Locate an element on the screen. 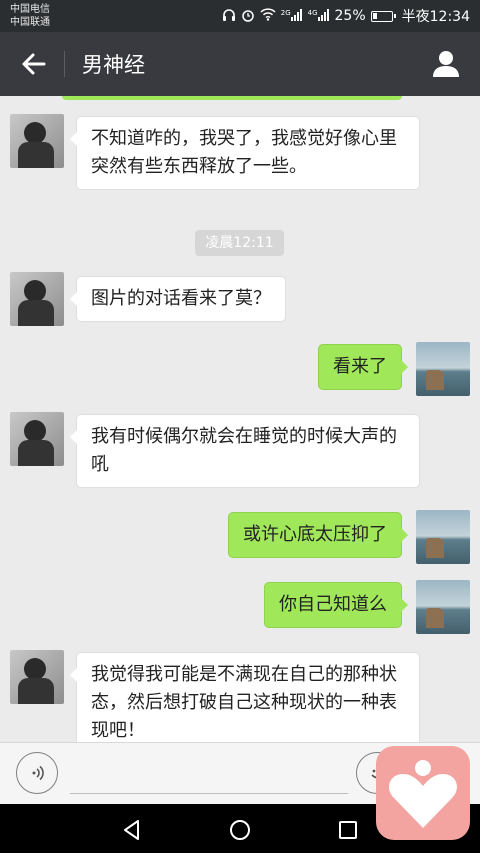 The width and height of the screenshot is (480, 853). heart-person-logo is located at coordinates (423, 793).